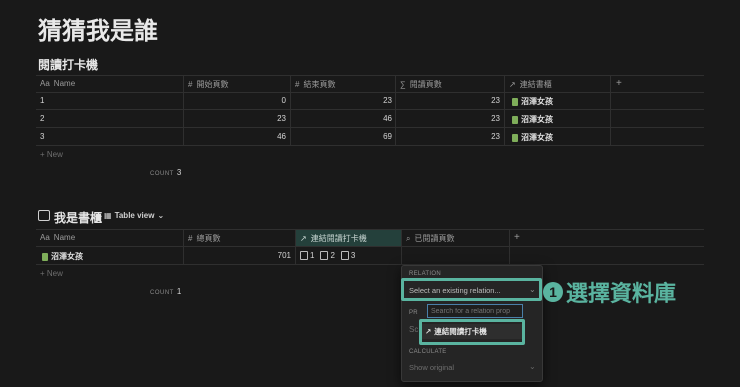 Image resolution: width=740 pixels, height=387 pixels. Describe the element at coordinates (134, 215) in the screenshot. I see `view-switcher: ▦ Table view ⌄` at that location.